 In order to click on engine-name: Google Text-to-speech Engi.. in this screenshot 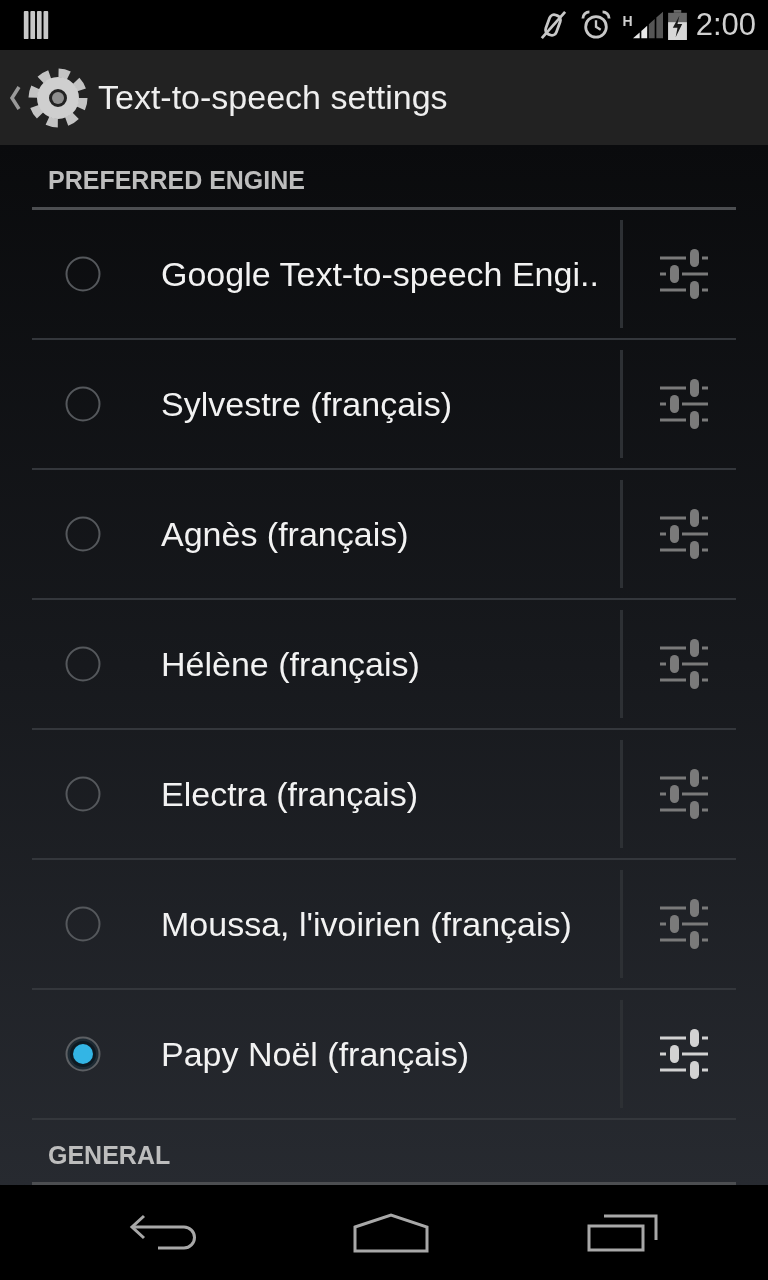, I will do `click(380, 274)`.